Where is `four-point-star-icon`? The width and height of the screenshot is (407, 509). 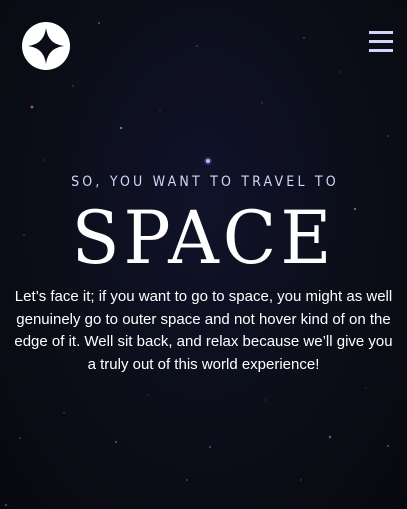
four-point-star-icon is located at coordinates (46, 46).